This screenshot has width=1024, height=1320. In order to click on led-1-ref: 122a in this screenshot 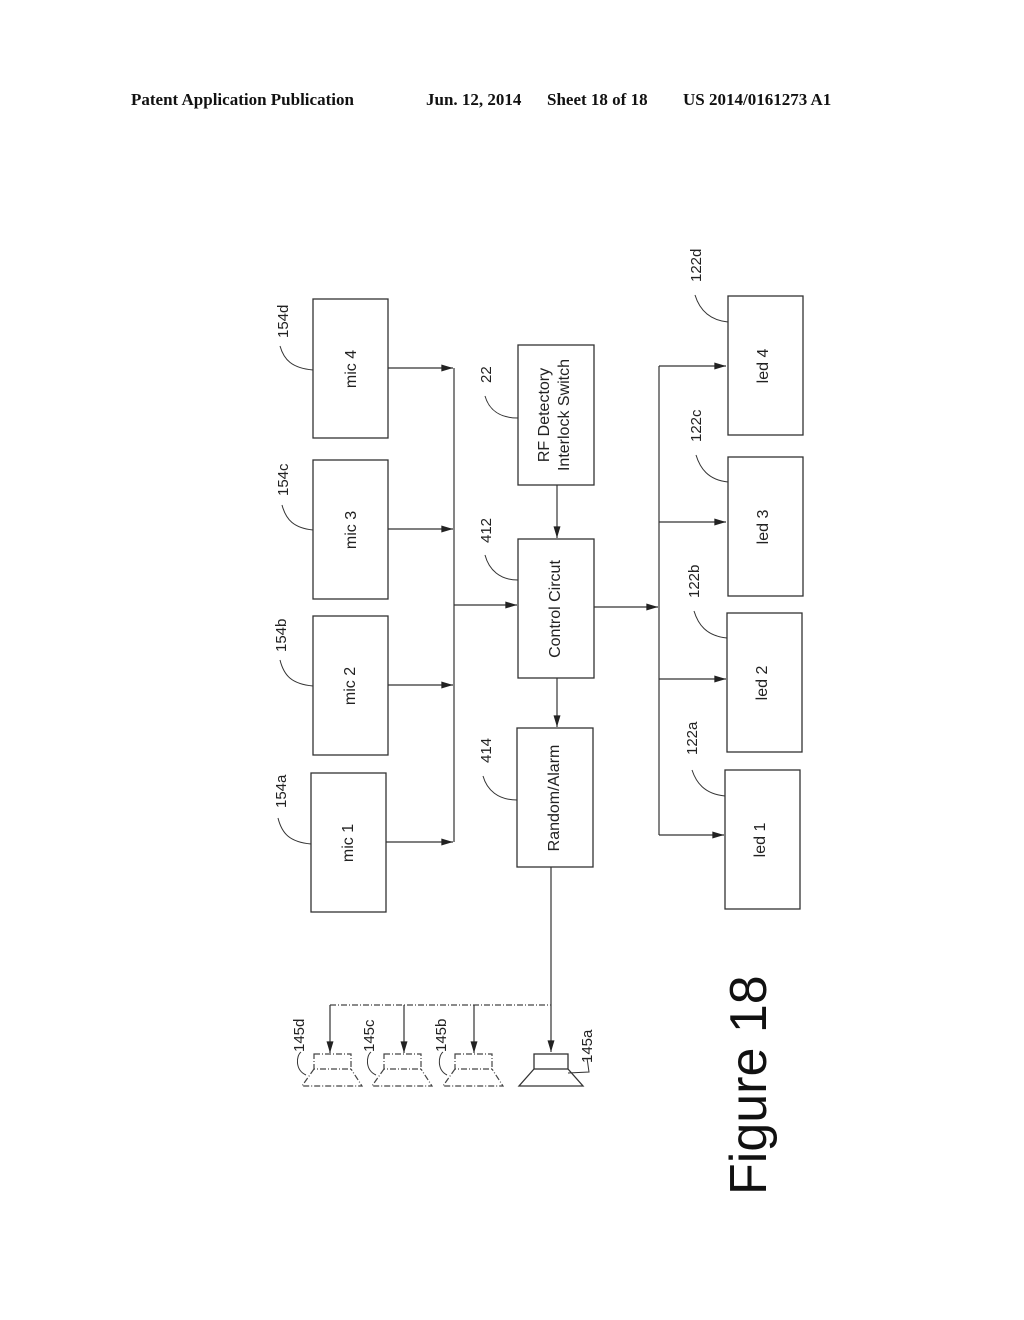, I will do `click(692, 738)`.